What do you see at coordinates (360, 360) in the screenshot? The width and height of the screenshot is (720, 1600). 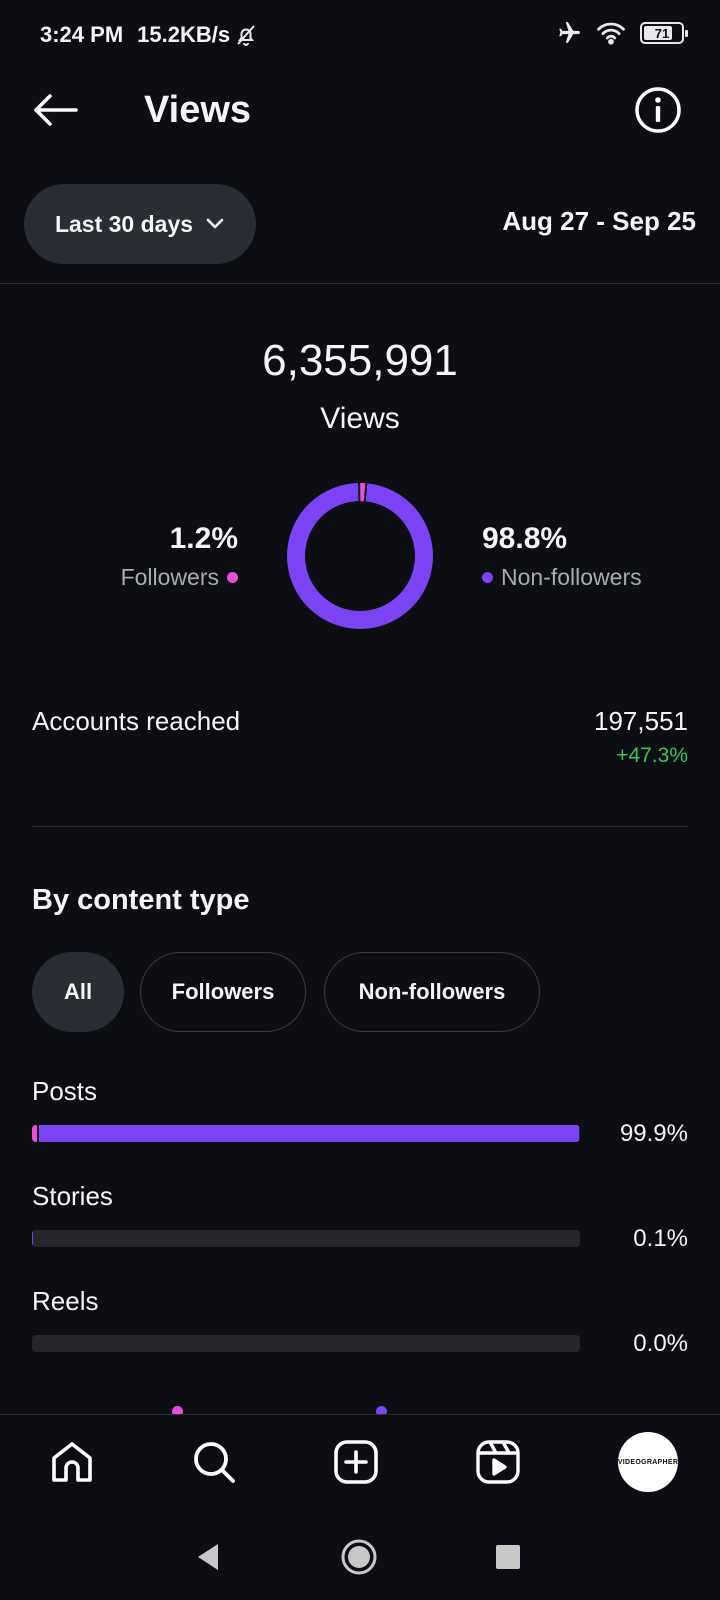 I see `total-views: 6,355,991` at bounding box center [360, 360].